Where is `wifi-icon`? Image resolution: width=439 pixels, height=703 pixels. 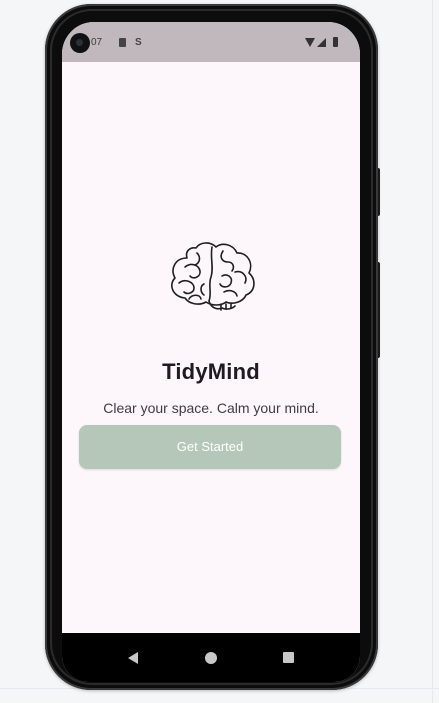 wifi-icon is located at coordinates (310, 42).